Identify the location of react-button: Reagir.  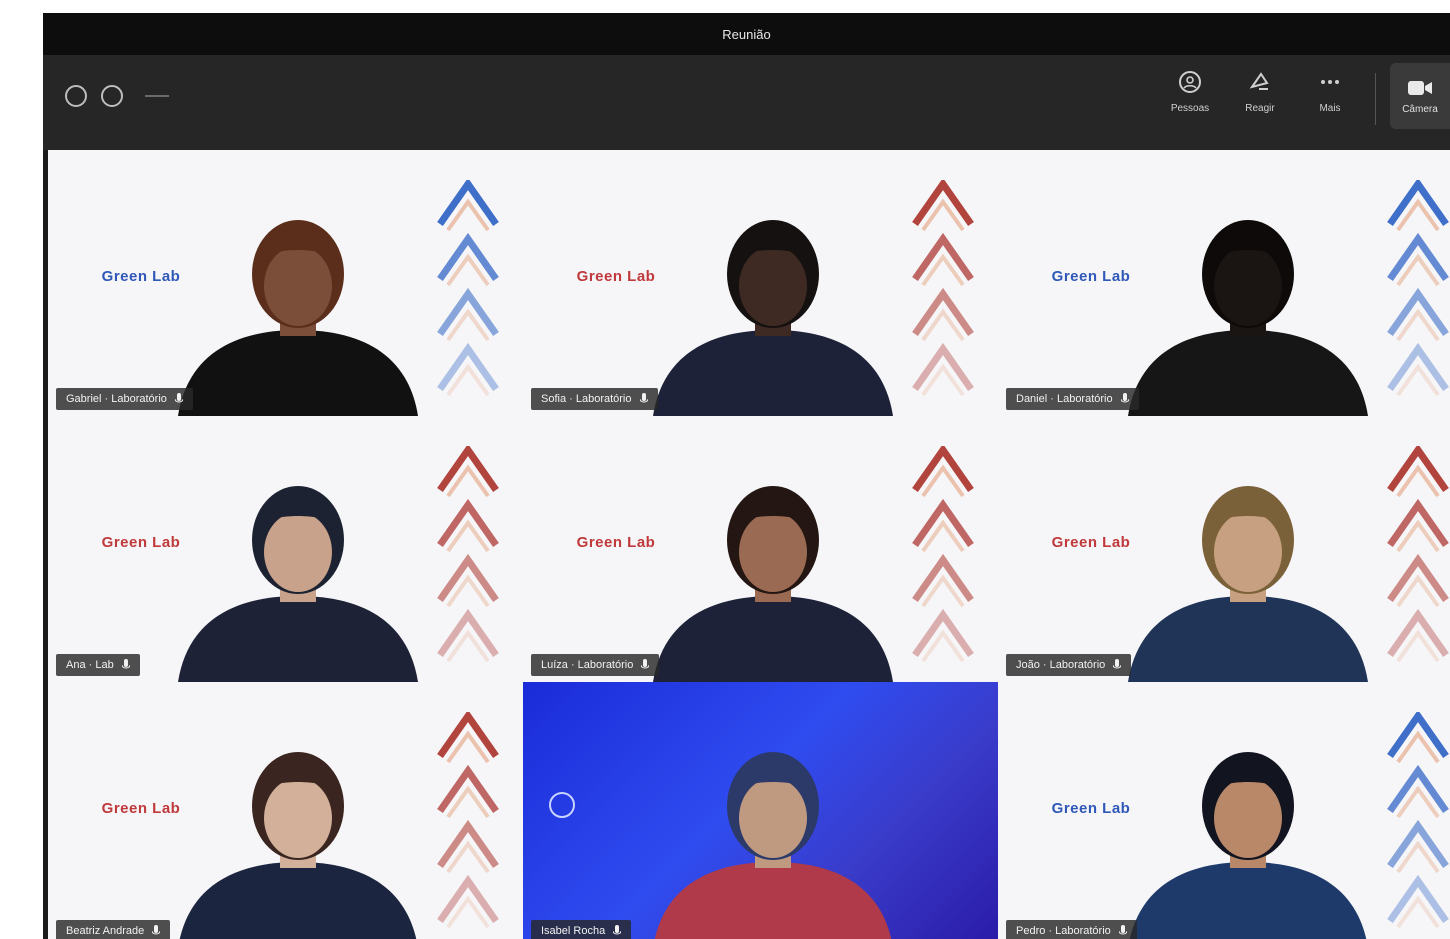
(1260, 91).